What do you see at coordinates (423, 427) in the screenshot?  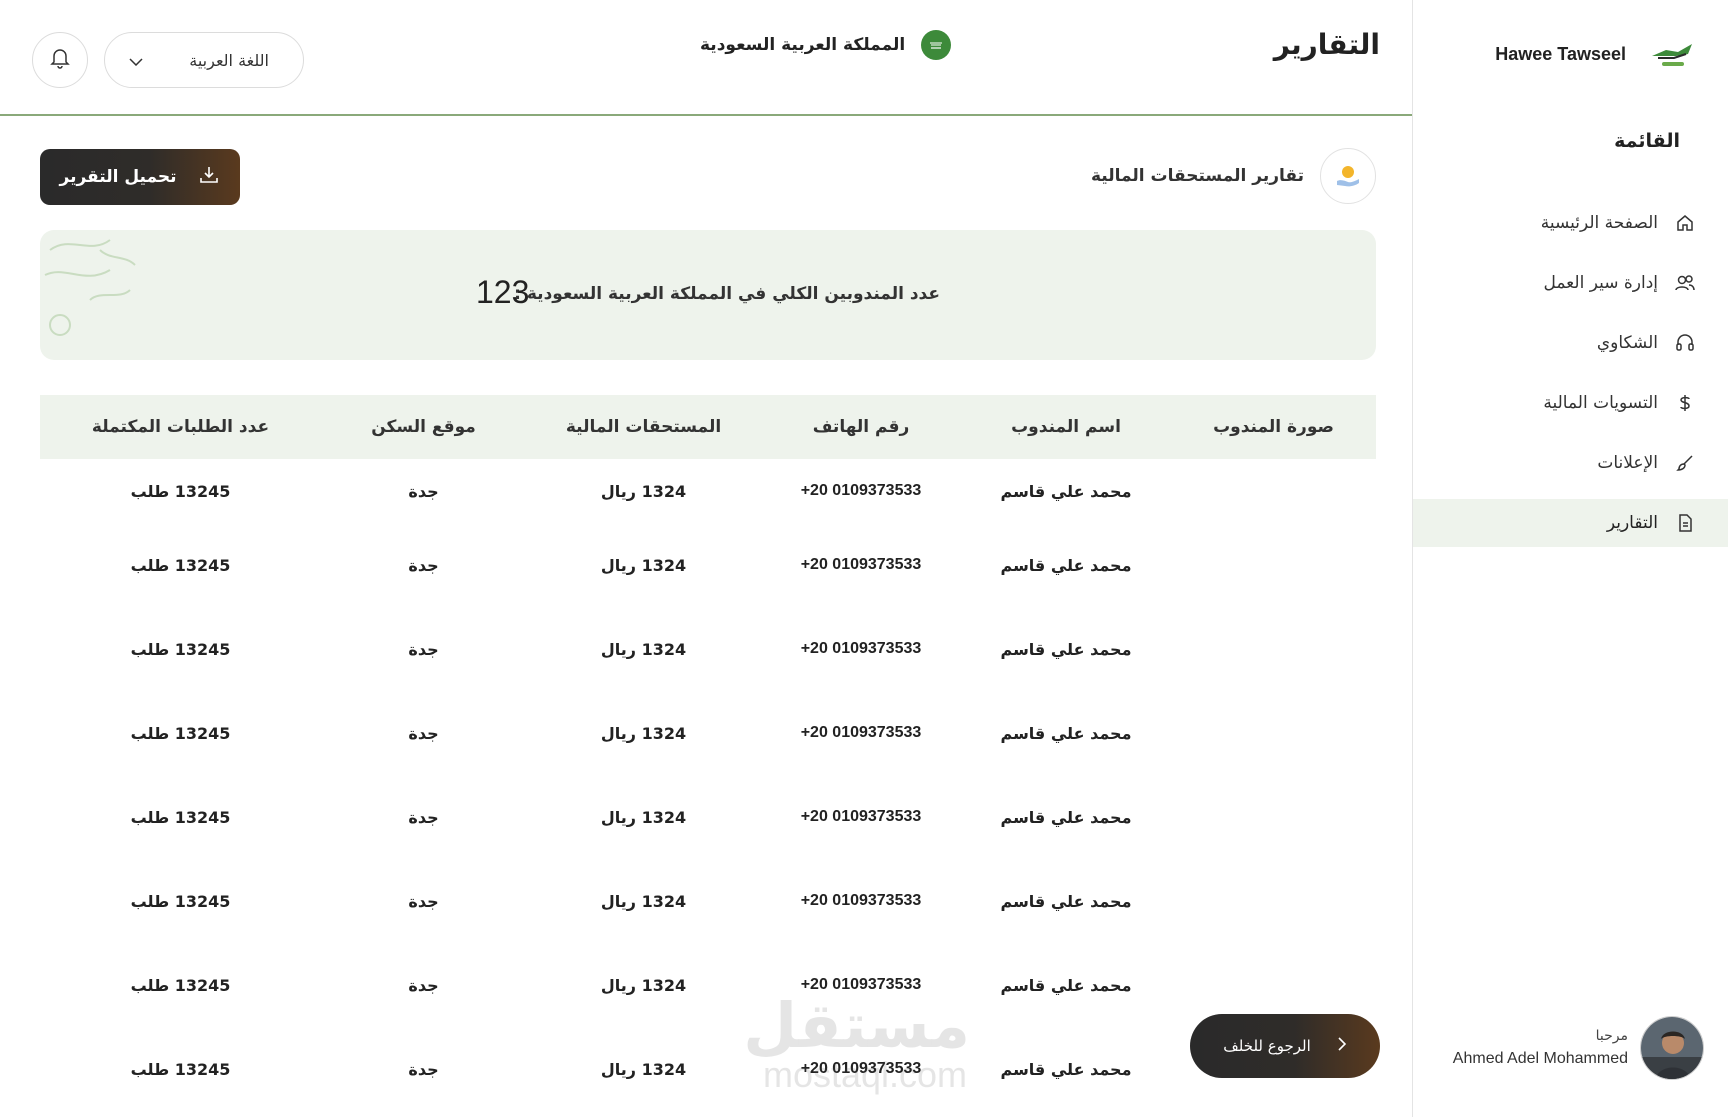 I see `column-header: موقع السكن` at bounding box center [423, 427].